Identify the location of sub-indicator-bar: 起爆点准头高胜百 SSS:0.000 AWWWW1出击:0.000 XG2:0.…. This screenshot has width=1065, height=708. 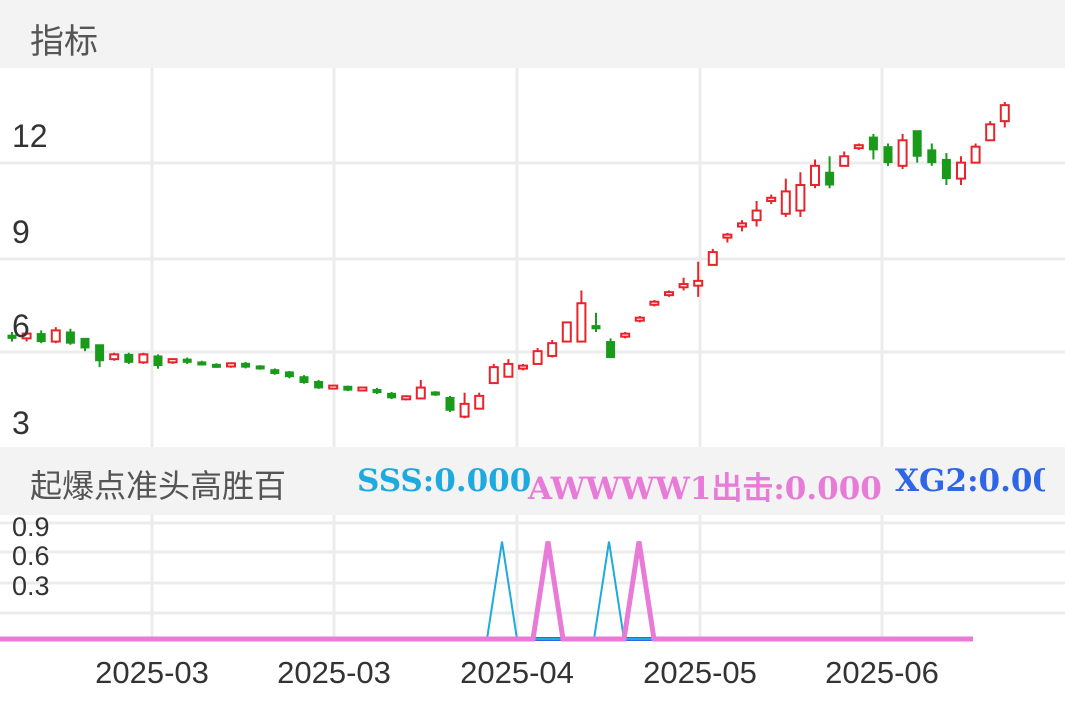
(532, 481).